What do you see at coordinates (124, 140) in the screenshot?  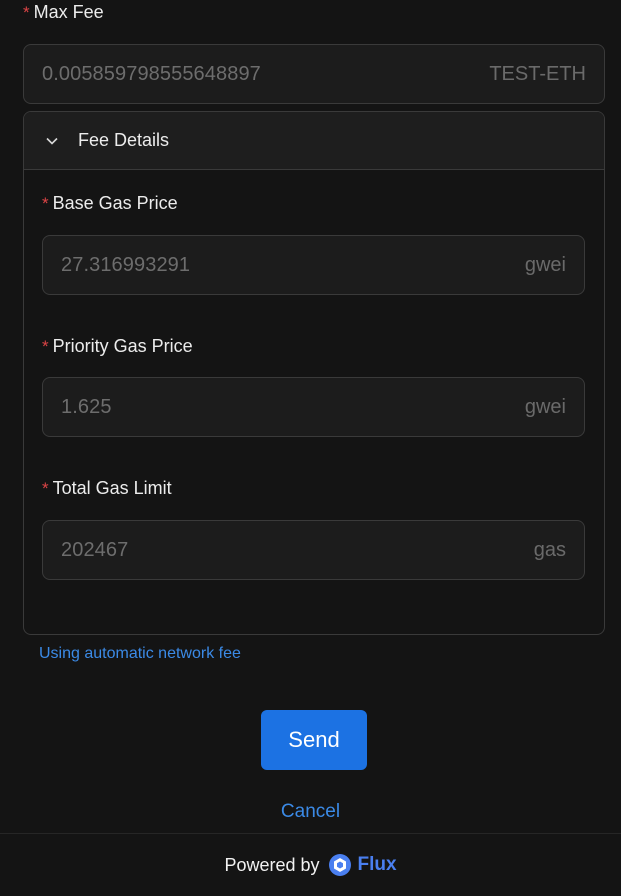 I see `fee-details-title: Fee Details` at bounding box center [124, 140].